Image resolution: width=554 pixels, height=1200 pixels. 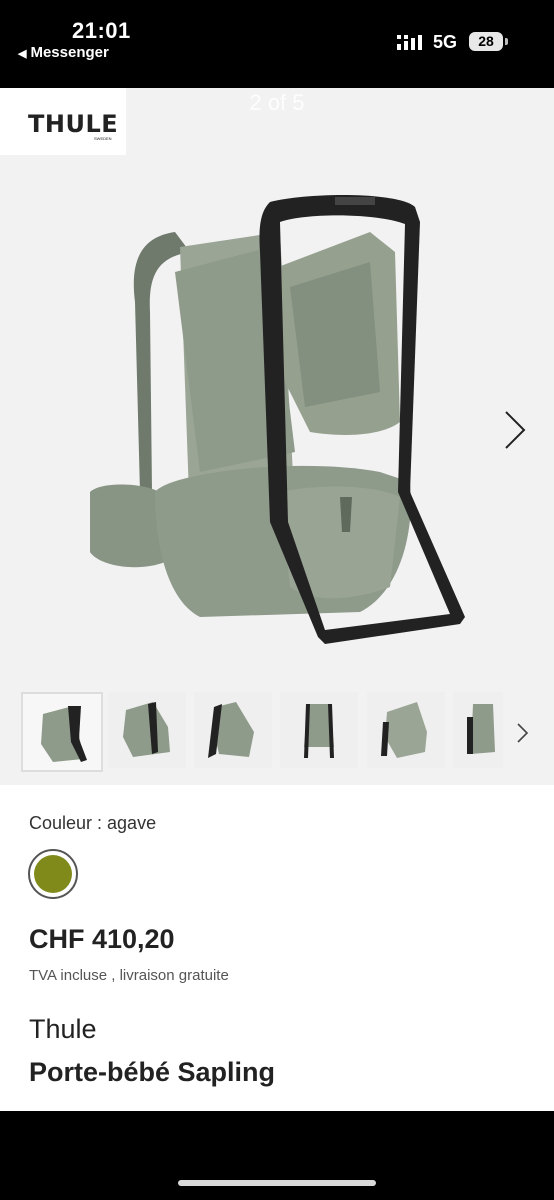 I want to click on thumbnail-5-image, so click(x=404, y=730).